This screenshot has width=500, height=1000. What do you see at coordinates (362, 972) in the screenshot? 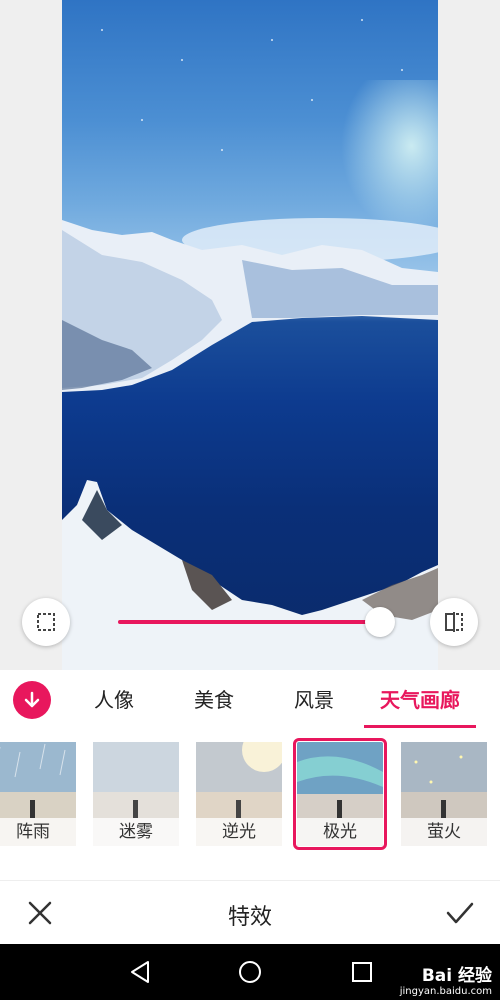
I see `nav-recents-icon` at bounding box center [362, 972].